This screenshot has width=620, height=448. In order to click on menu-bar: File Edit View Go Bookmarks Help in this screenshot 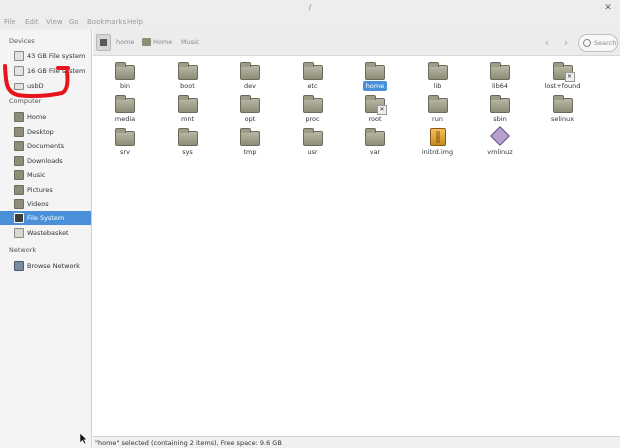, I will do `click(310, 23)`.